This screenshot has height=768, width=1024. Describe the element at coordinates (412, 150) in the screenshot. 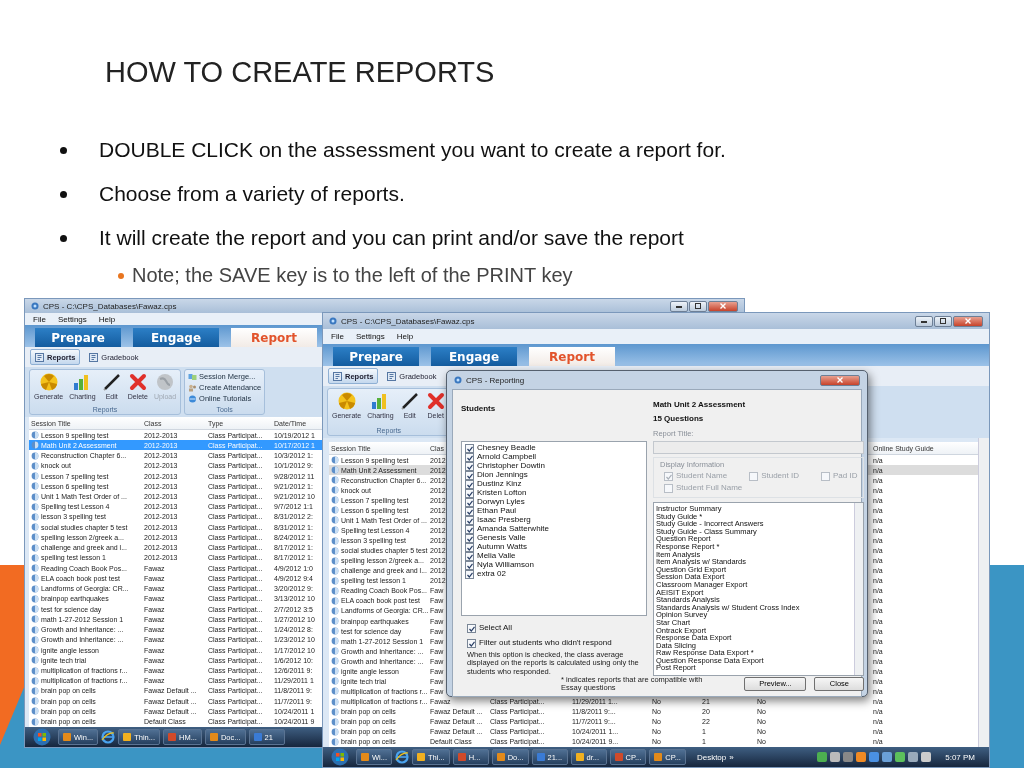

I see `bullet-text: DOUBLE CLICK on the assessment you want to create a report for.` at that location.